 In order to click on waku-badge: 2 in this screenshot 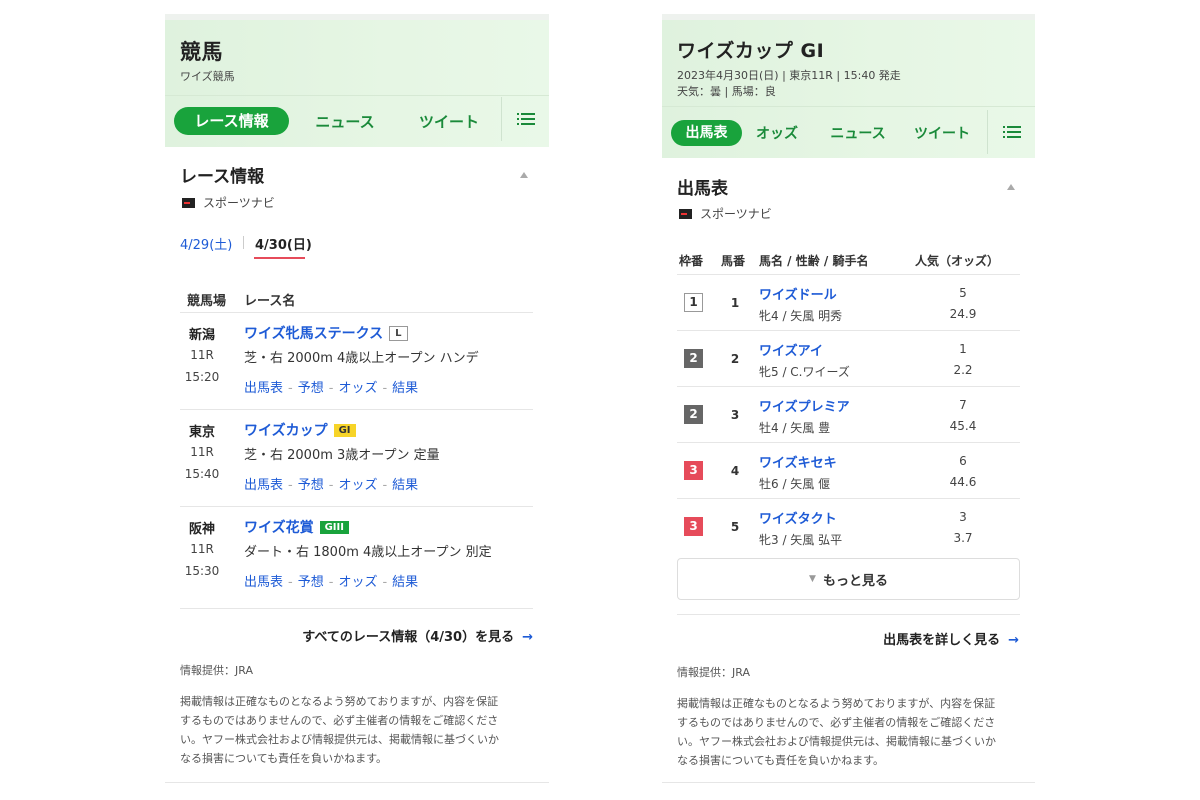, I will do `click(693, 358)`.